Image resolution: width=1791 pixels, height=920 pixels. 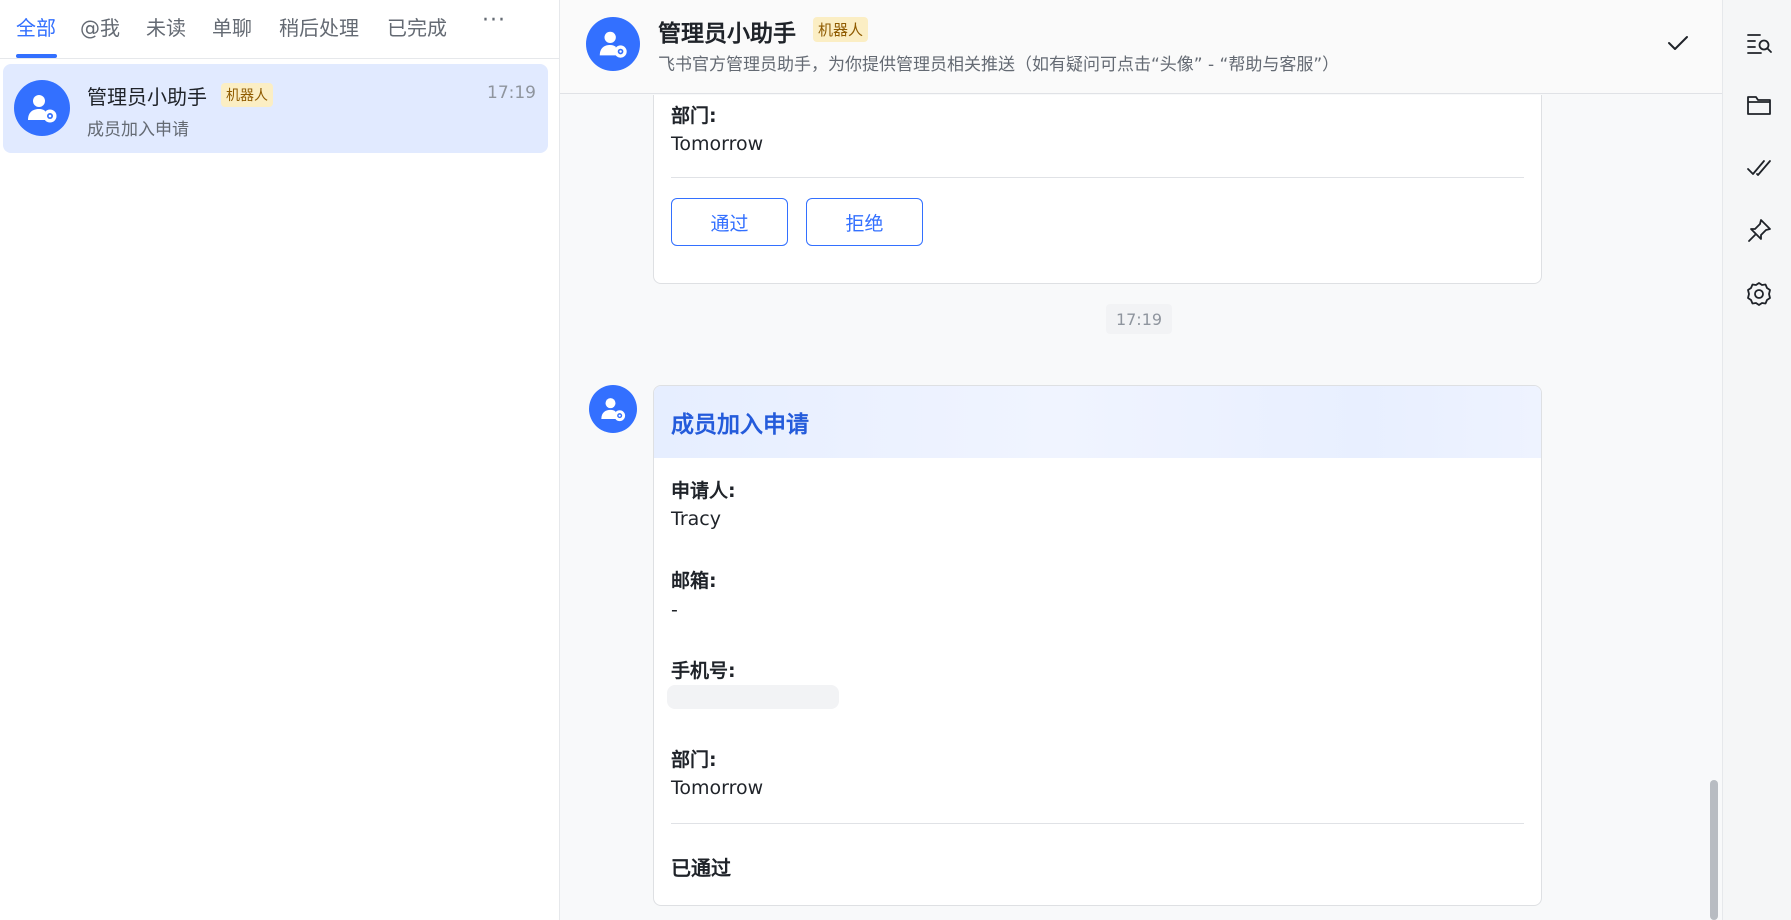 I want to click on filter-tabs: 全部 @我 未读 单聊 稍后处理 已完成 ···, so click(x=280, y=29).